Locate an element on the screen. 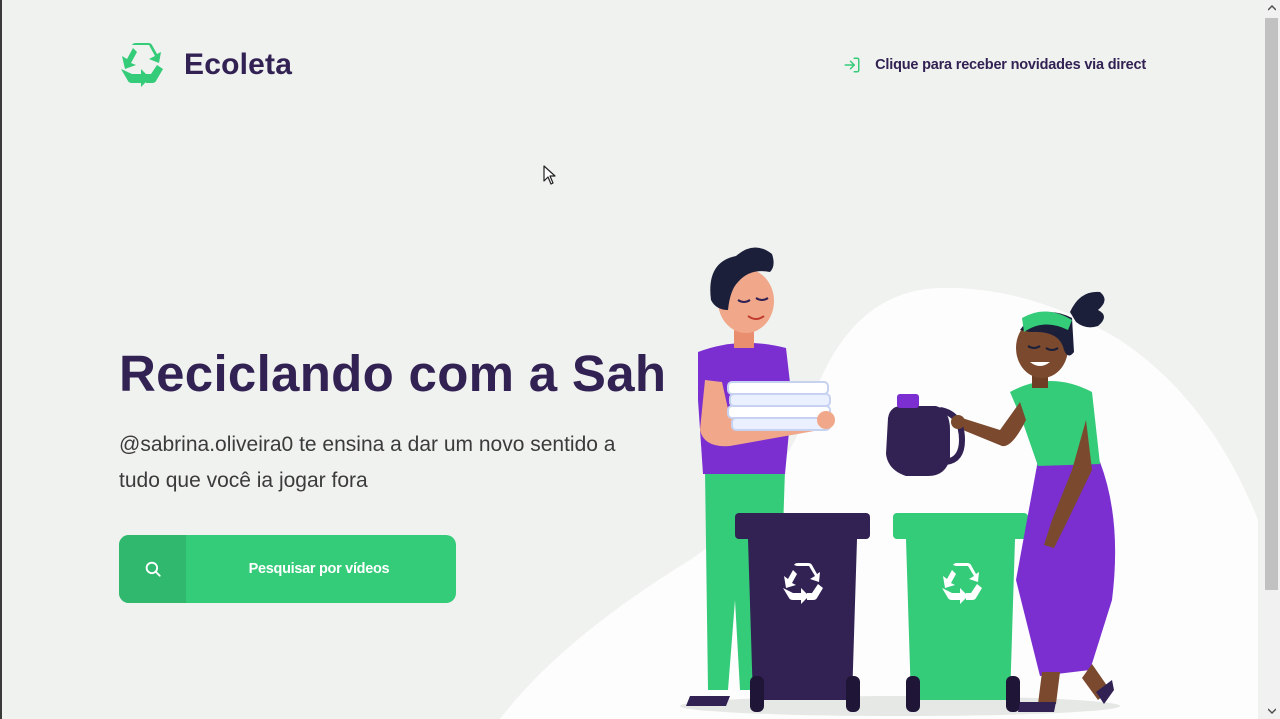 This screenshot has height=719, width=1280. dark-recycling-bin is located at coordinates (802, 612).